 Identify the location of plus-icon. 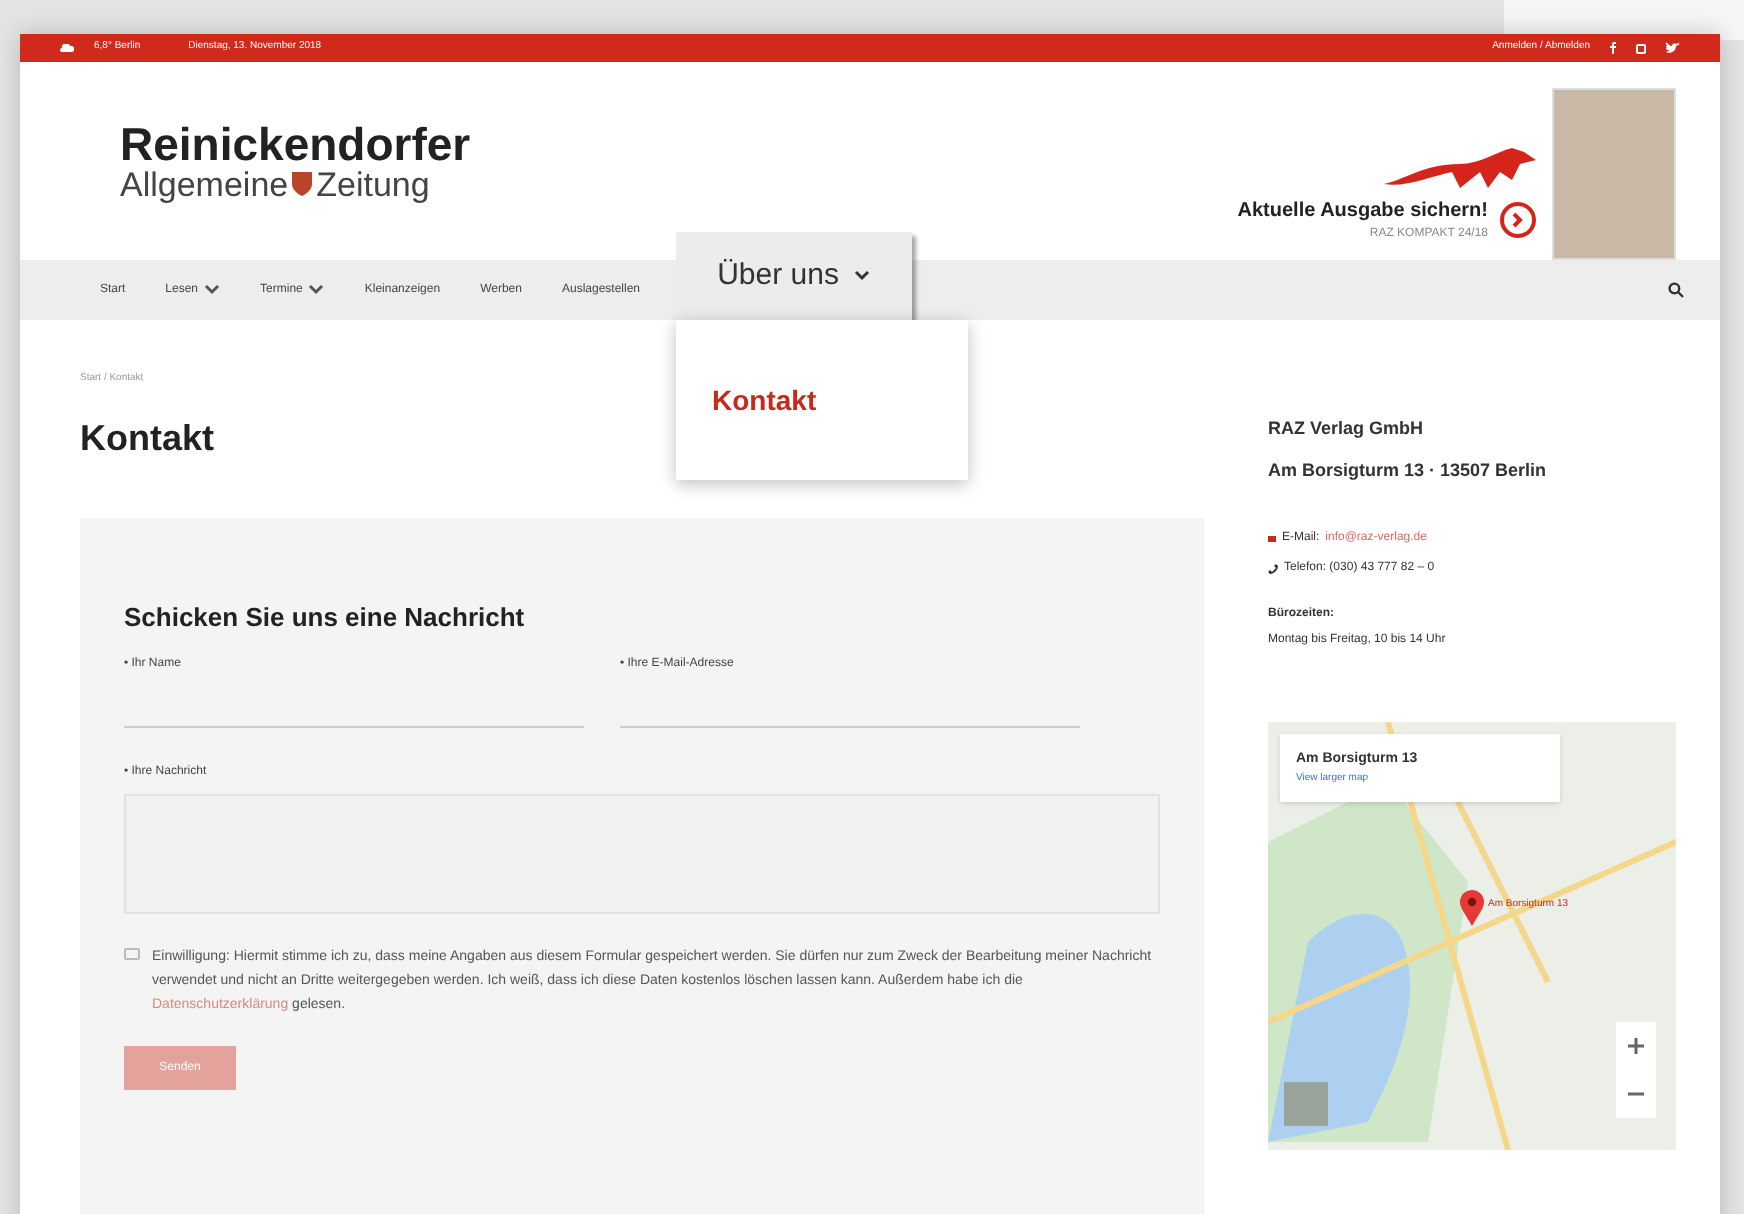
(1636, 1046).